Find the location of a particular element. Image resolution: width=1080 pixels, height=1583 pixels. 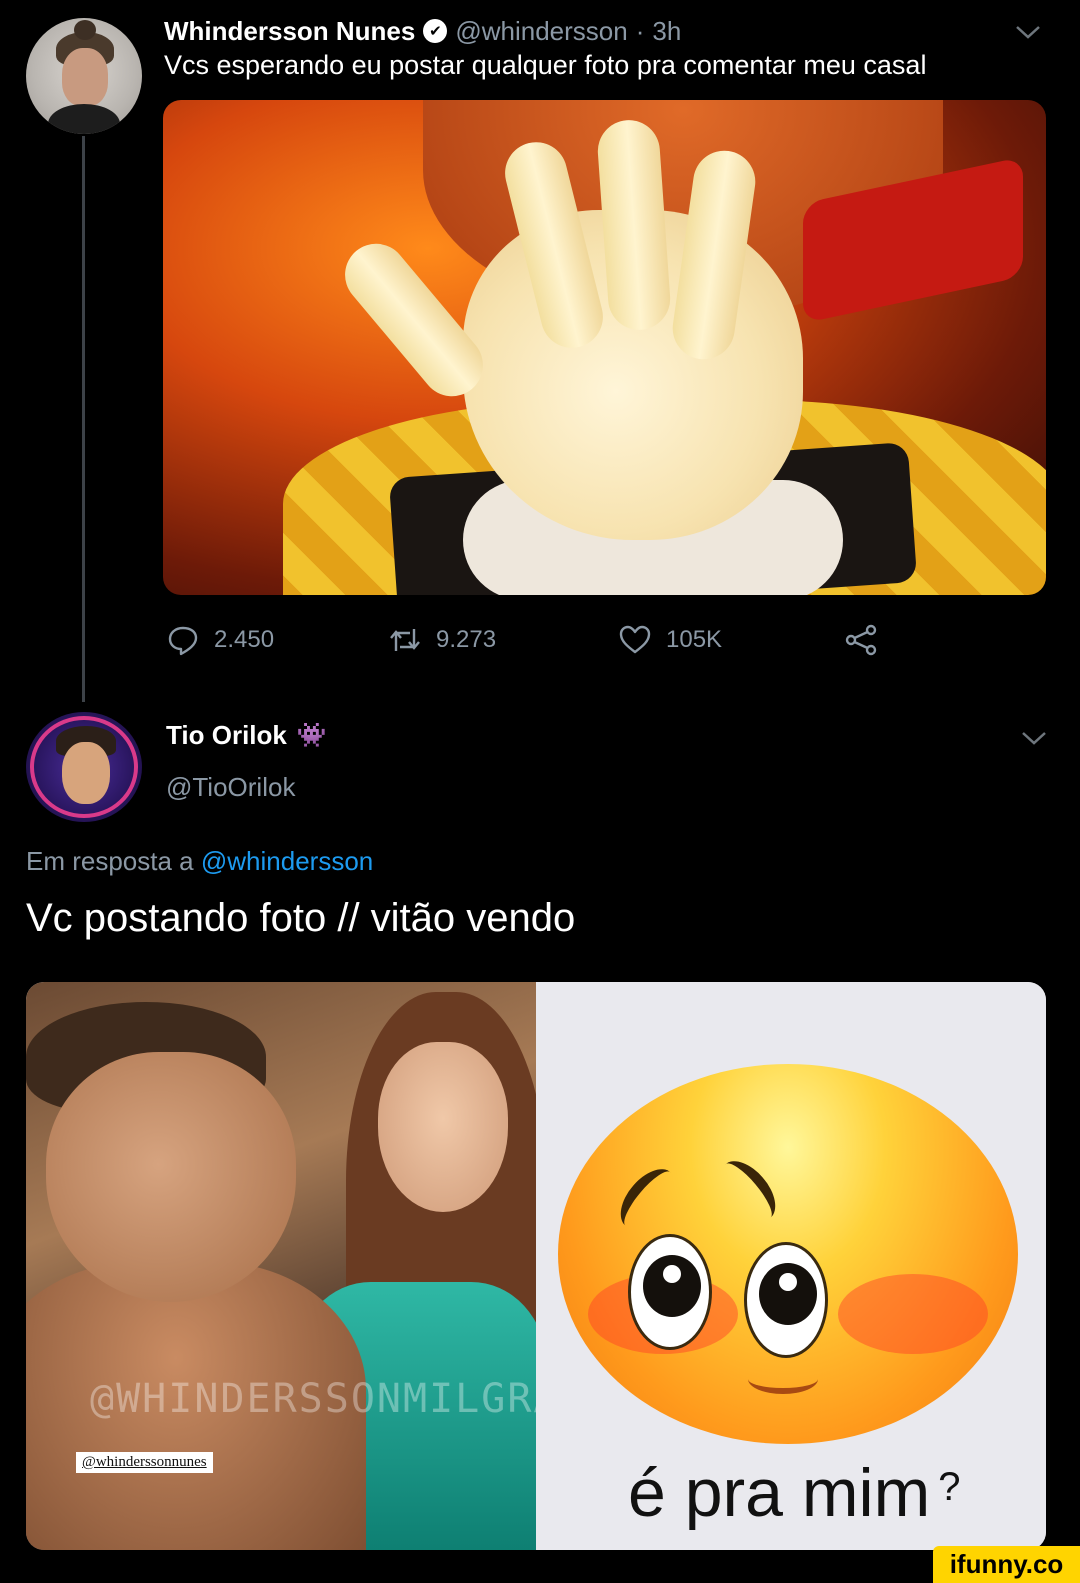

avatar-hair-bun is located at coordinates (85, 30).